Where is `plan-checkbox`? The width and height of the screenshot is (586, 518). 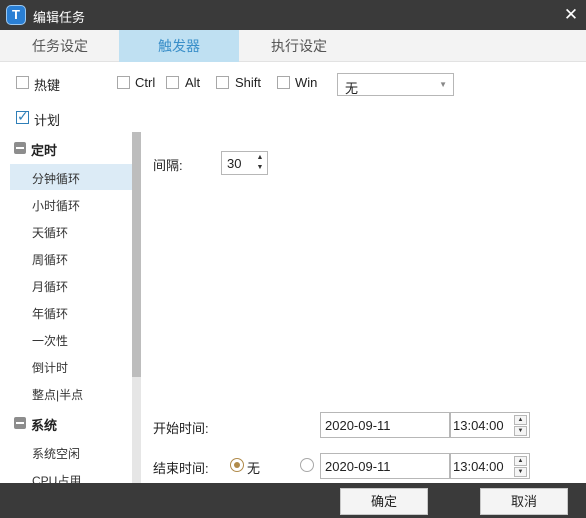 plan-checkbox is located at coordinates (22, 116).